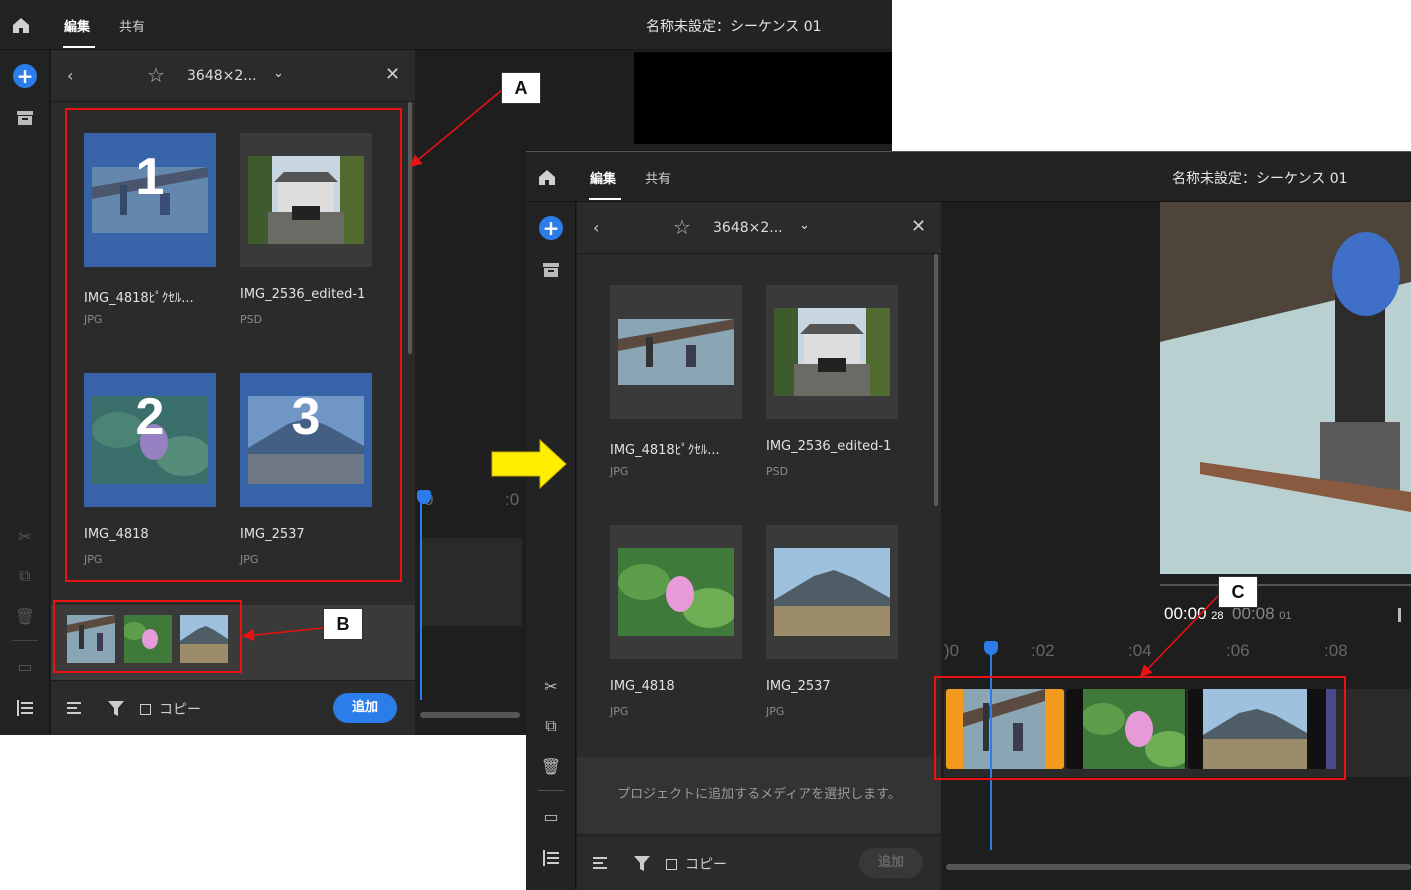  I want to click on callout-a: A, so click(521, 88).